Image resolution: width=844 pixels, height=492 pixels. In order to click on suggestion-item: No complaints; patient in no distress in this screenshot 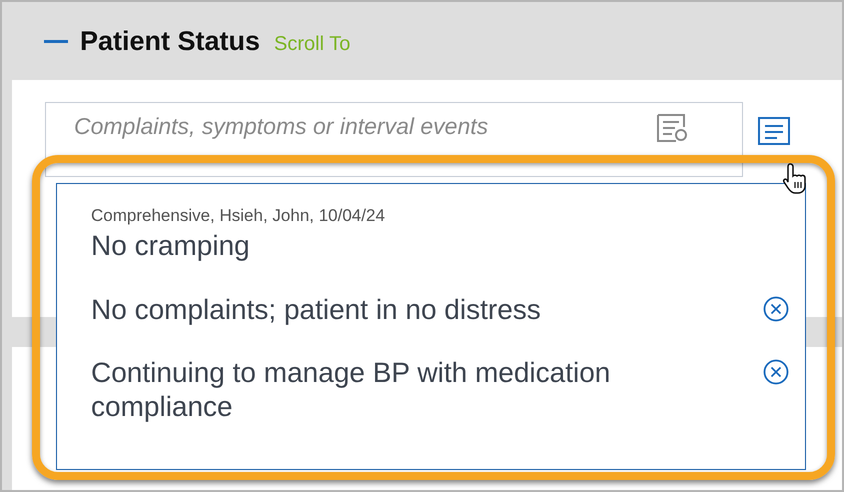, I will do `click(316, 309)`.